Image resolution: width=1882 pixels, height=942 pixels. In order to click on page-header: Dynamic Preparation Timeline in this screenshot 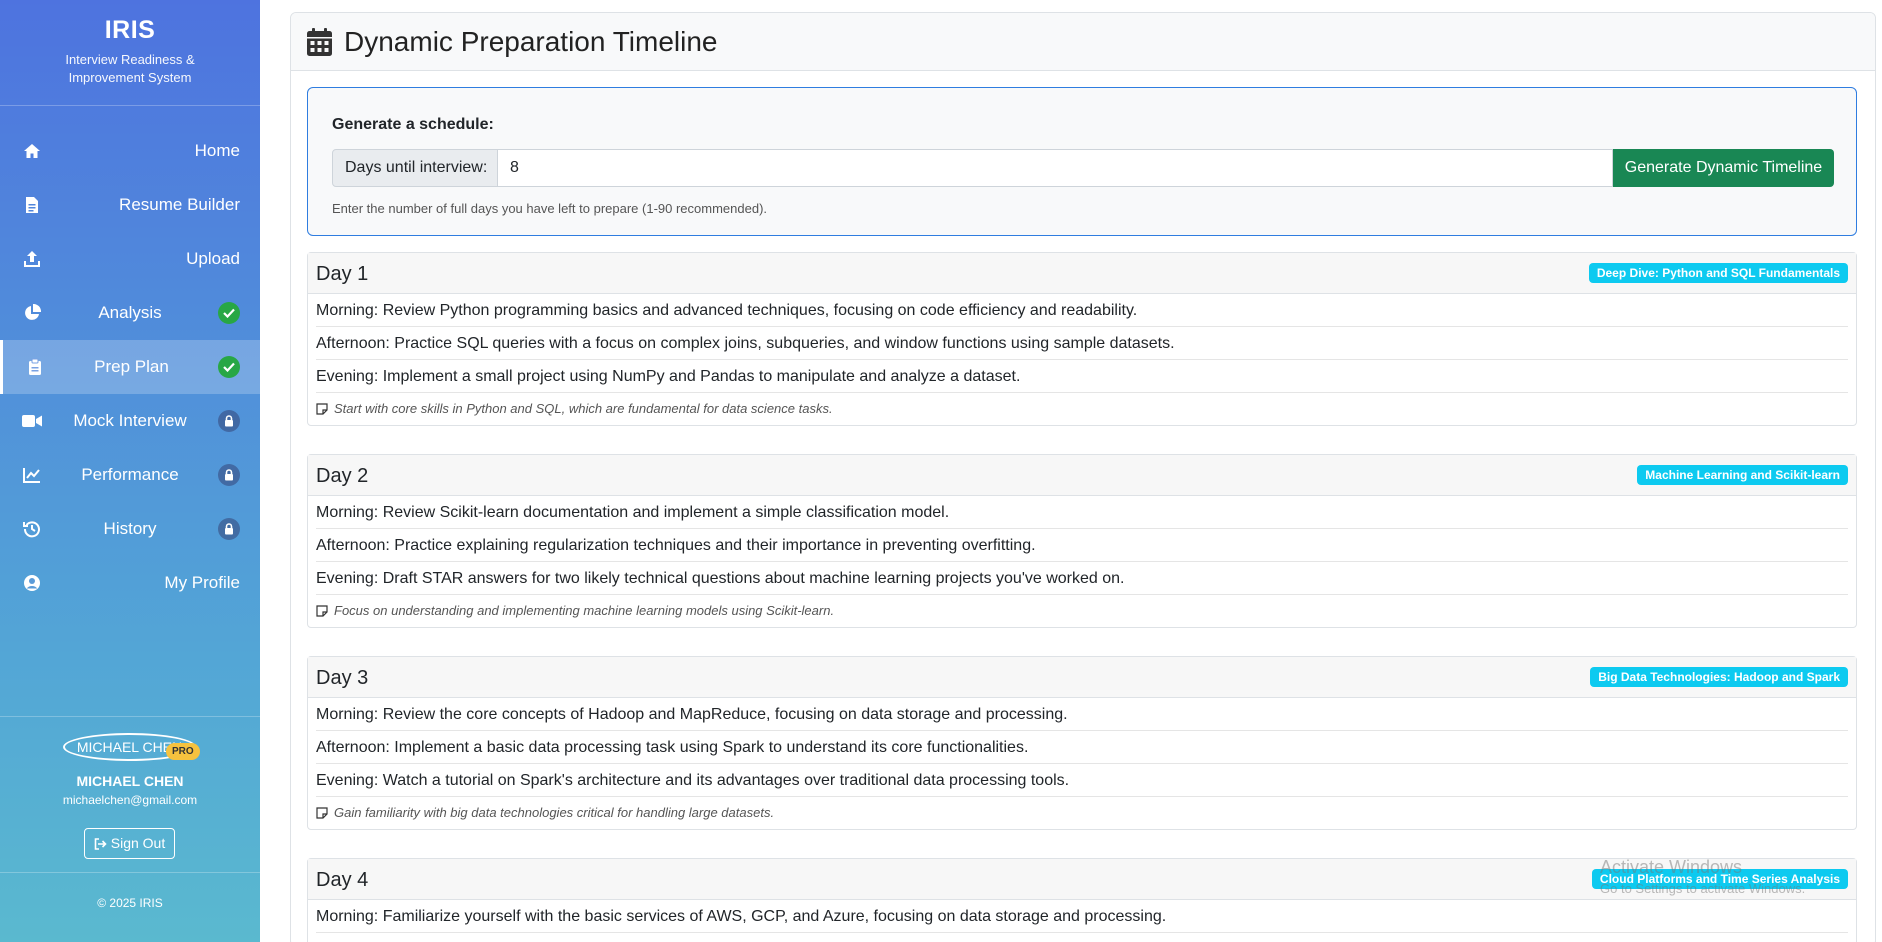, I will do `click(1083, 42)`.